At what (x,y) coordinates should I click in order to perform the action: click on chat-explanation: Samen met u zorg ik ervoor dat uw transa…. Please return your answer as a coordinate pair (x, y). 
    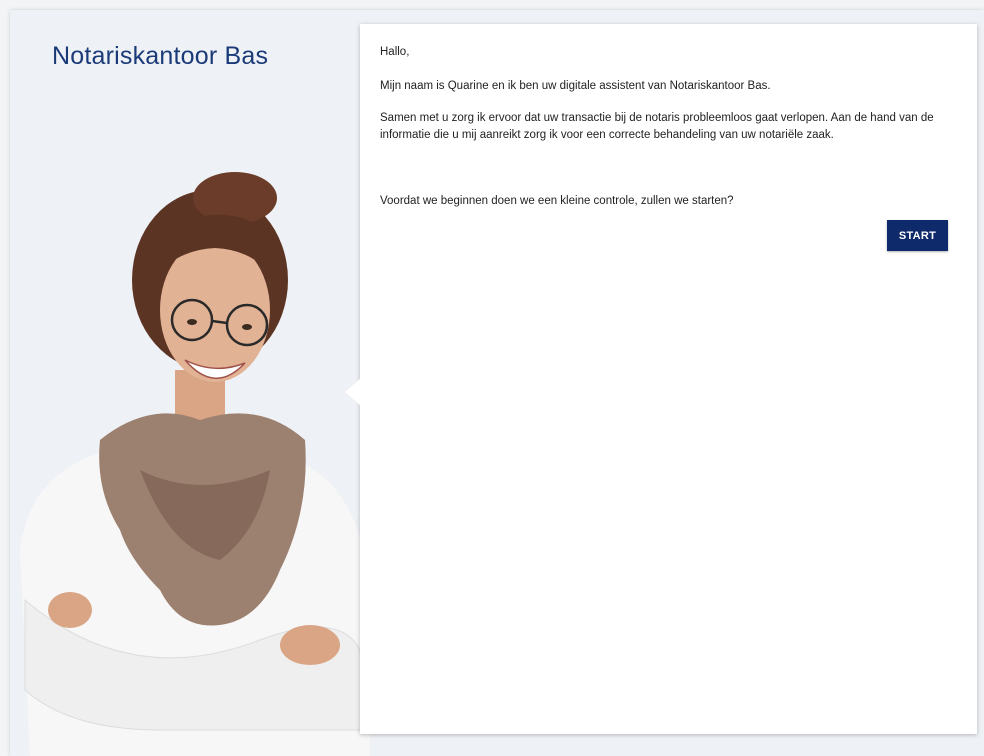
    Looking at the image, I should click on (657, 126).